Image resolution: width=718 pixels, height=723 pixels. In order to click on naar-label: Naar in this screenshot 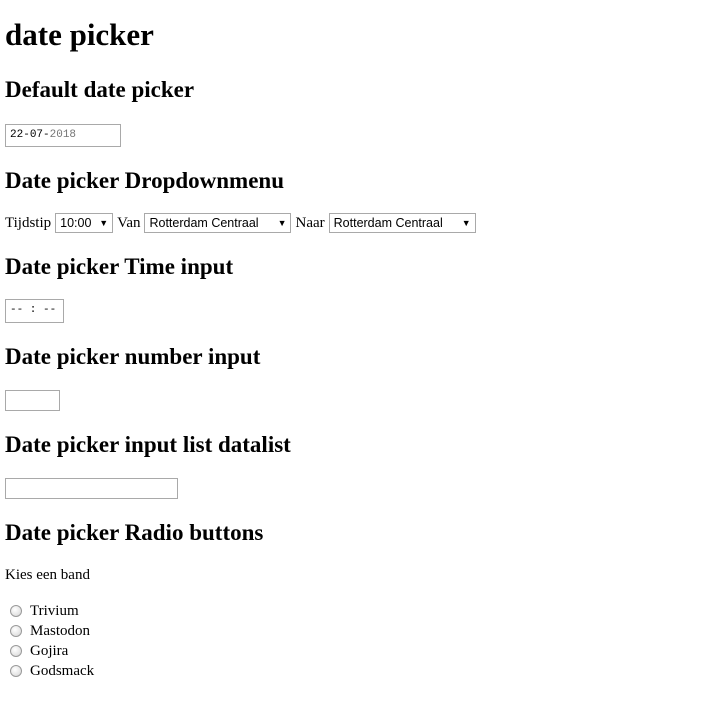, I will do `click(310, 222)`.